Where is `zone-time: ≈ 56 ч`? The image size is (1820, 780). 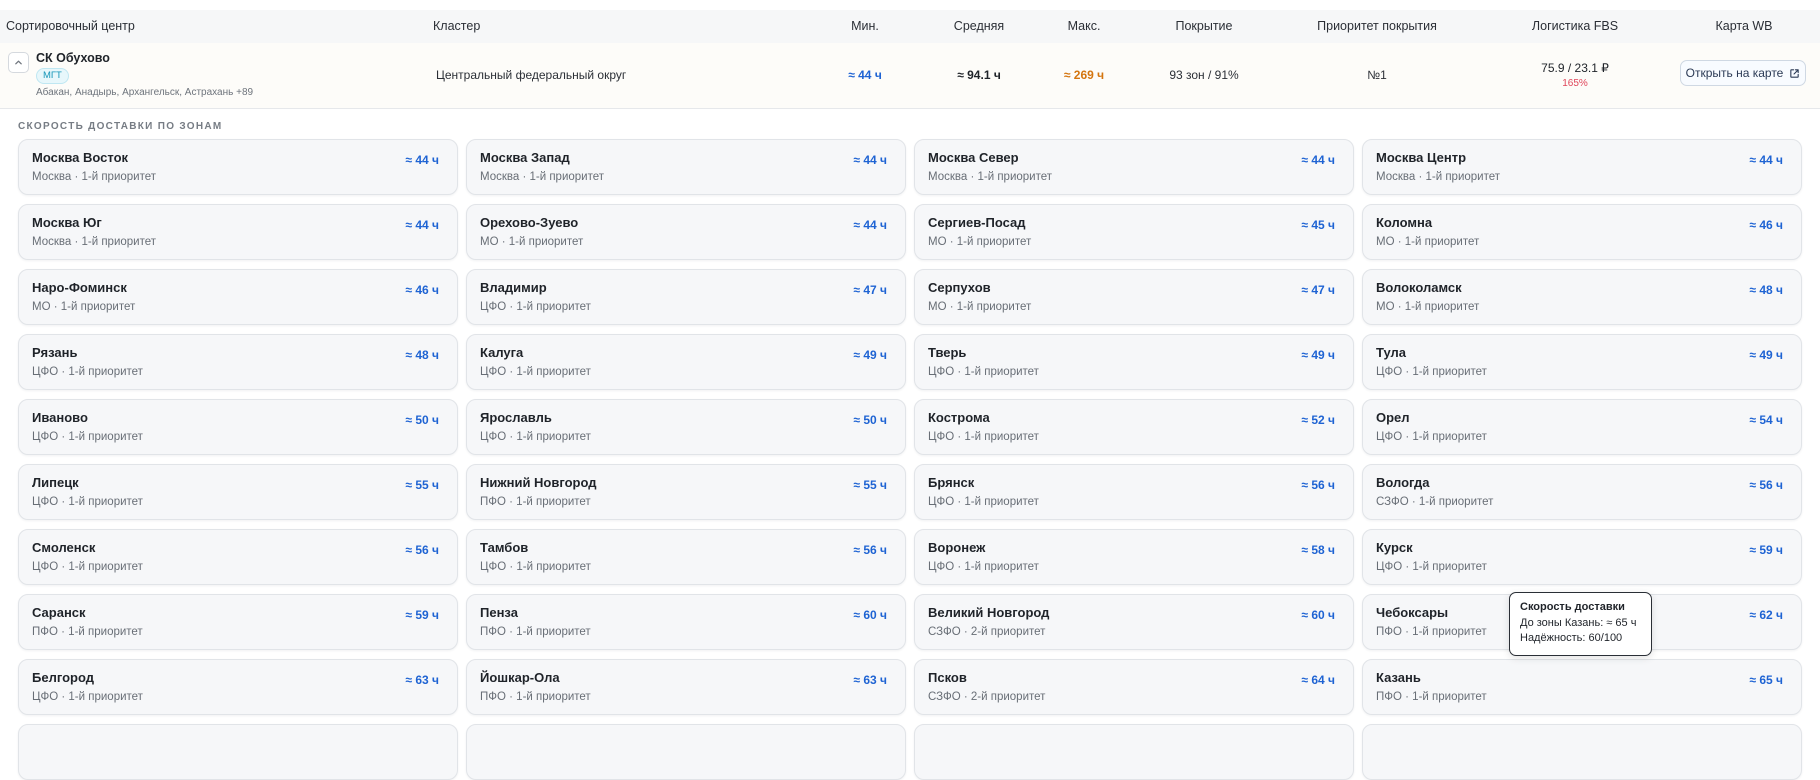
zone-time: ≈ 56 ч is located at coordinates (1318, 485).